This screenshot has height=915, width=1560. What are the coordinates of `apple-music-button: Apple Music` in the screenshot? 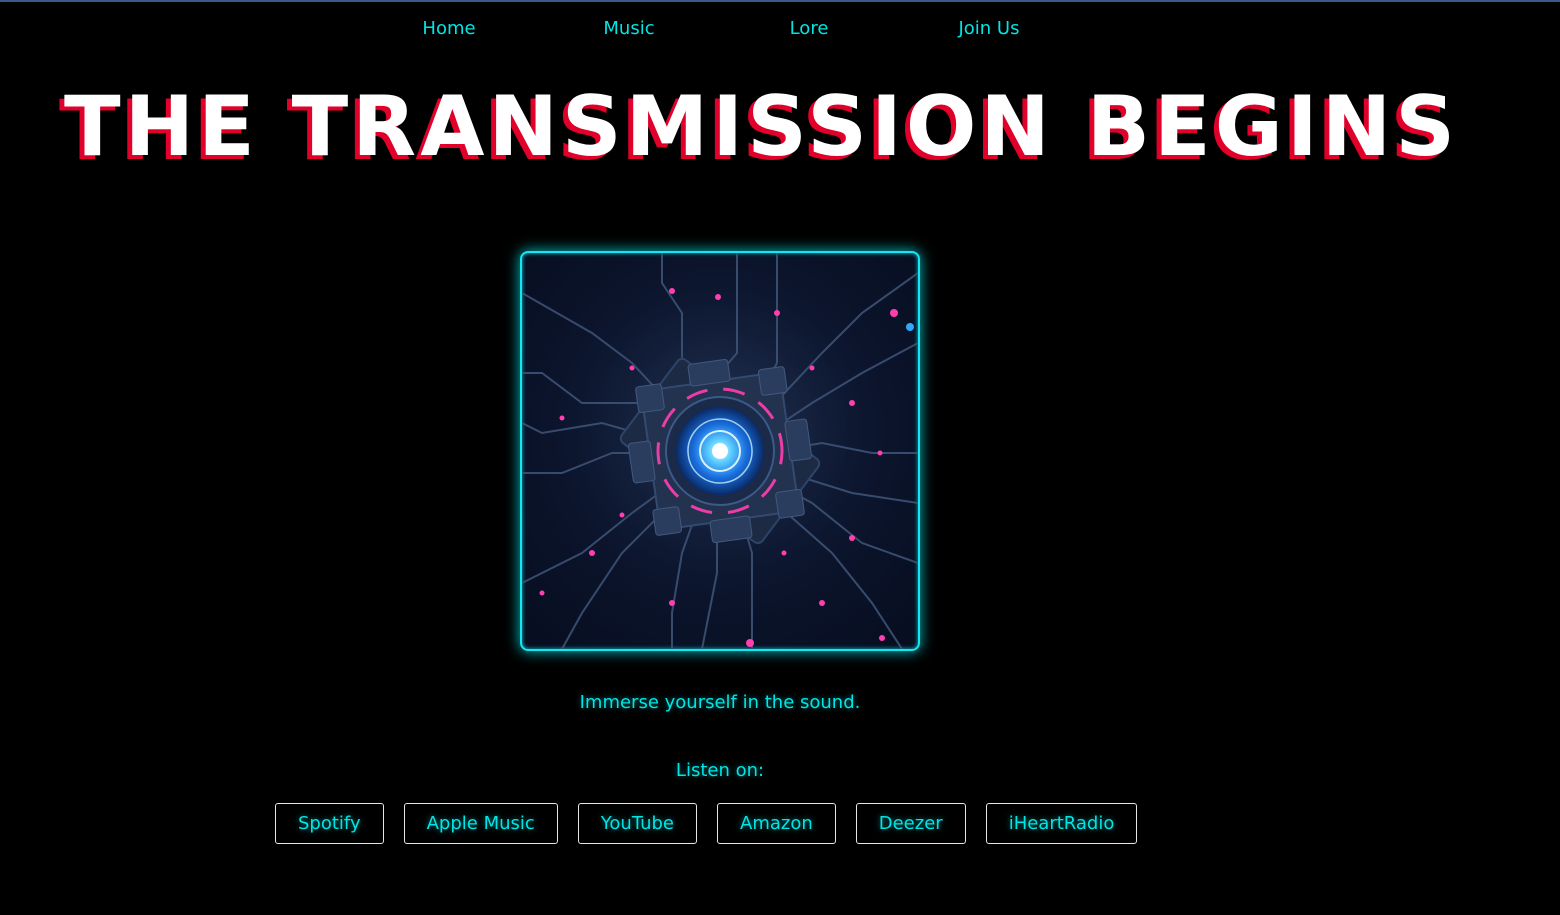 It's located at (480, 823).